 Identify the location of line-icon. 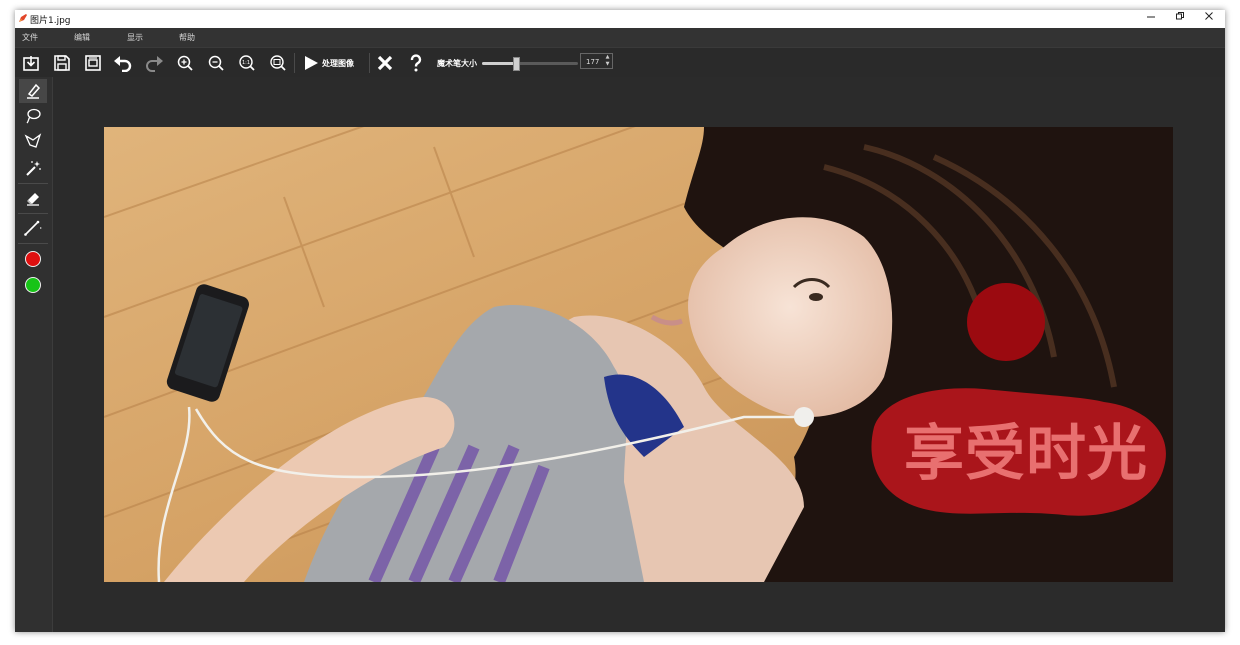
(33, 228).